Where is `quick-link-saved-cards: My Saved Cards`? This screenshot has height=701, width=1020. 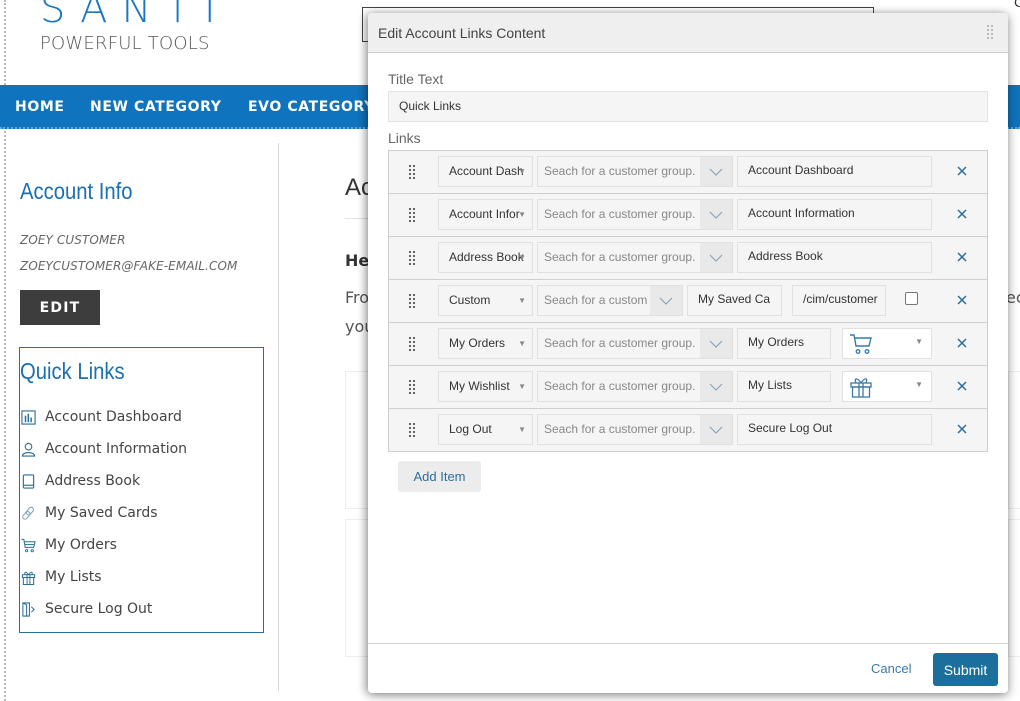 quick-link-saved-cards: My Saved Cards is located at coordinates (89, 513).